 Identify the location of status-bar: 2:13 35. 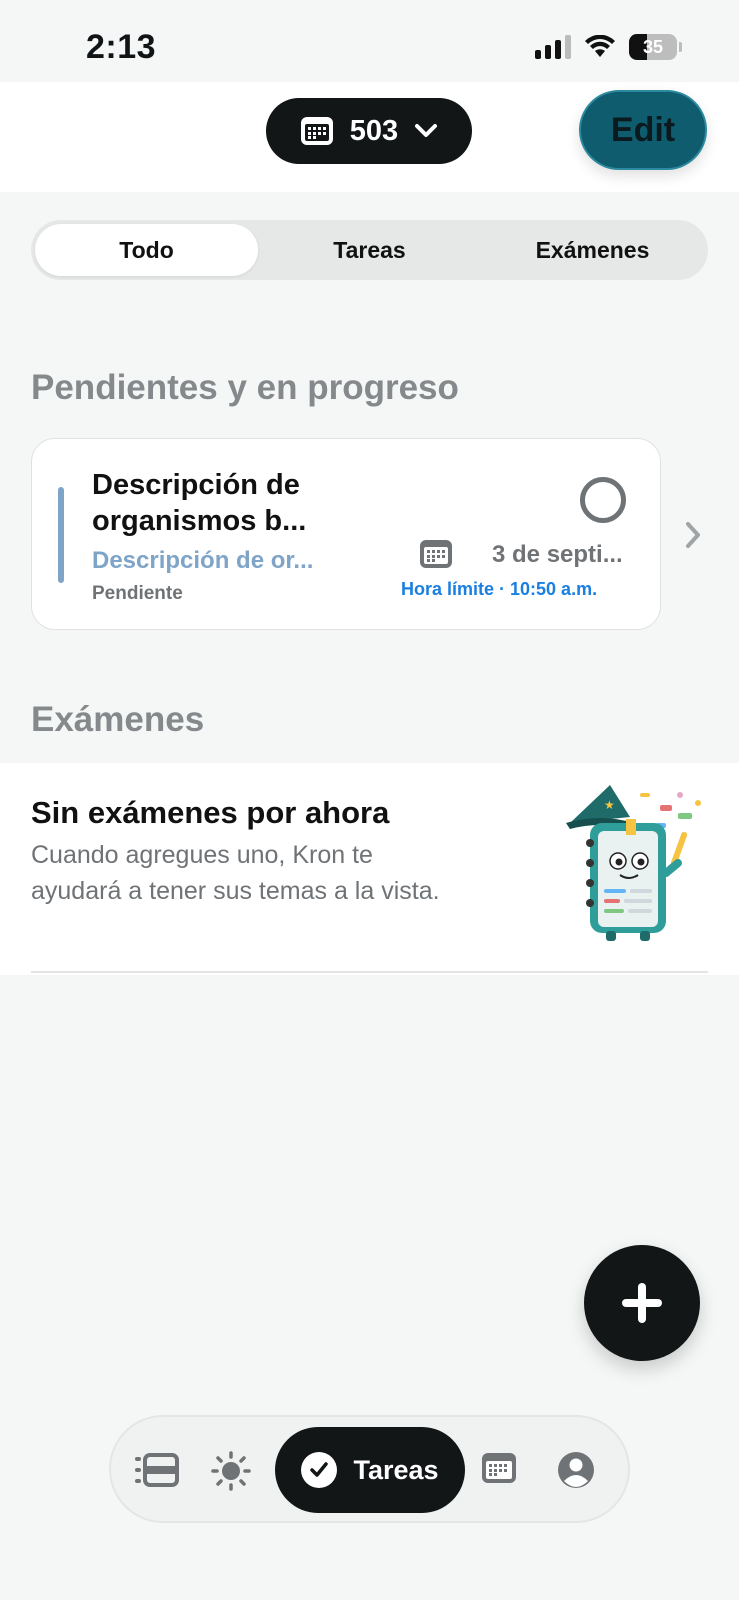
(369, 41).